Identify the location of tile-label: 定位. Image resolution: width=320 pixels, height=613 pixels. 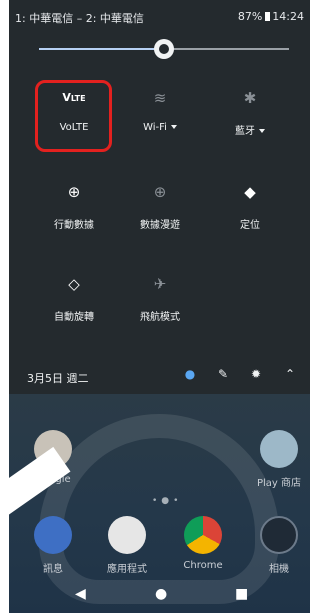
(250, 225).